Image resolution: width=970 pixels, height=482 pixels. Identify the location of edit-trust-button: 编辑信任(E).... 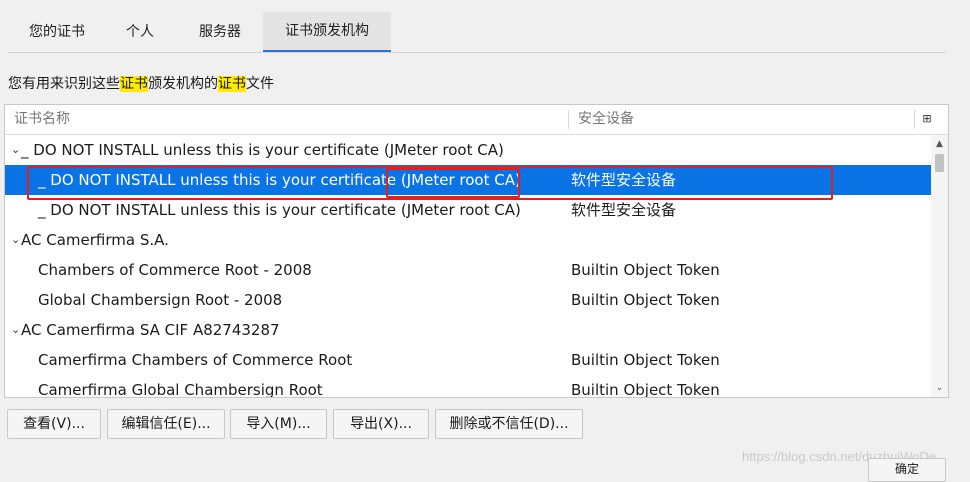
(166, 424).